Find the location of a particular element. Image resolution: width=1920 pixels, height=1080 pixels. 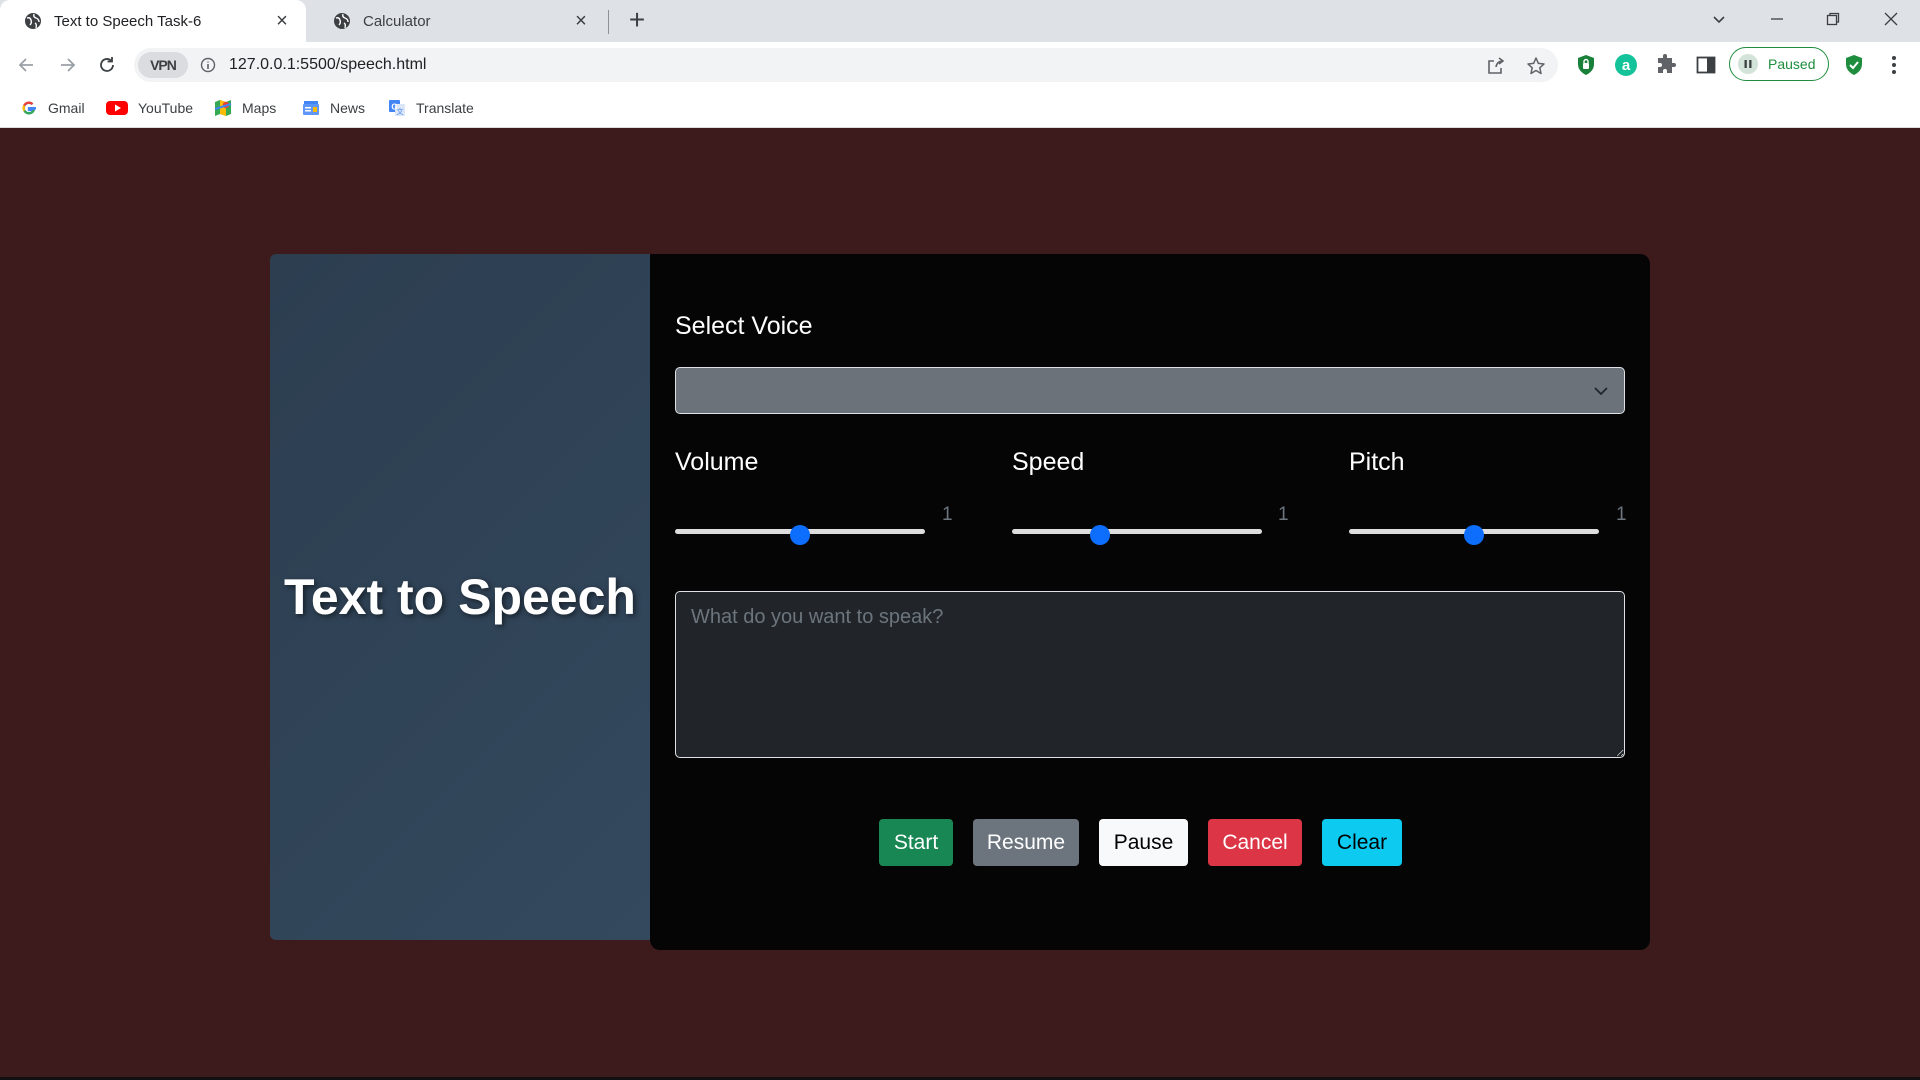

pause-button: Pause is located at coordinates (1143, 842).